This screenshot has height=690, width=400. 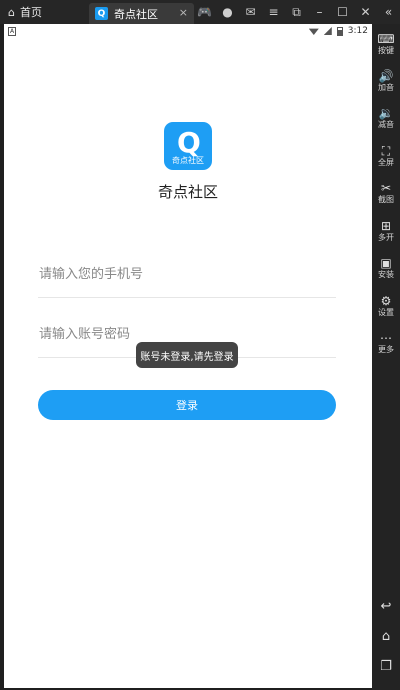 What do you see at coordinates (188, 160) in the screenshot?
I see `logo-text: 奇点社区` at bounding box center [188, 160].